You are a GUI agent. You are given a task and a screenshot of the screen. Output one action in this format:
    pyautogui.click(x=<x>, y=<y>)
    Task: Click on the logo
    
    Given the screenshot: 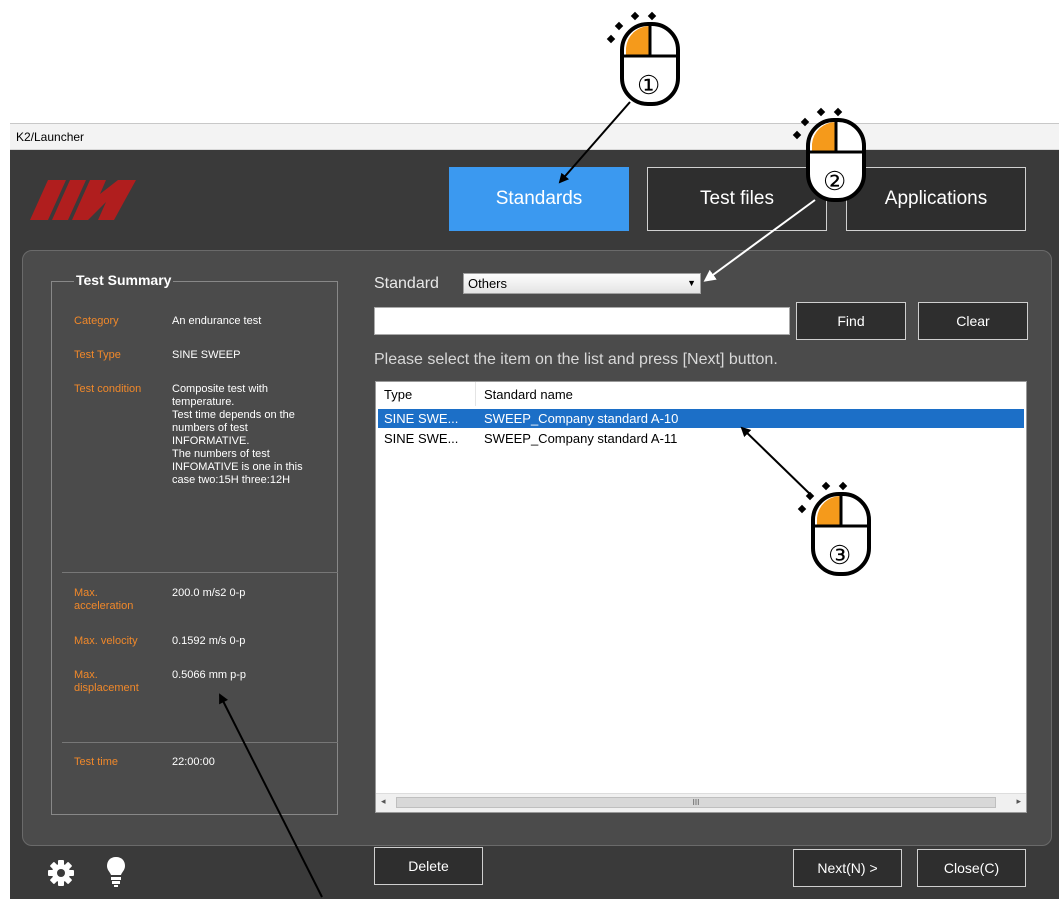 What is the action you would take?
    pyautogui.click(x=83, y=200)
    